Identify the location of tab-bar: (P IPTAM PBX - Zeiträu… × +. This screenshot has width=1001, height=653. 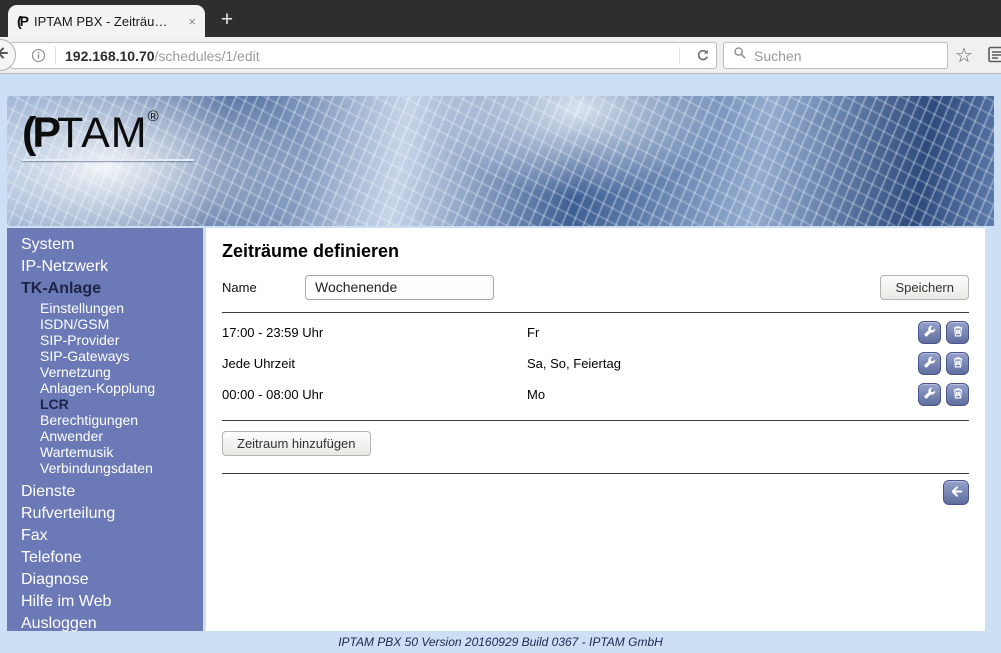
(500, 18).